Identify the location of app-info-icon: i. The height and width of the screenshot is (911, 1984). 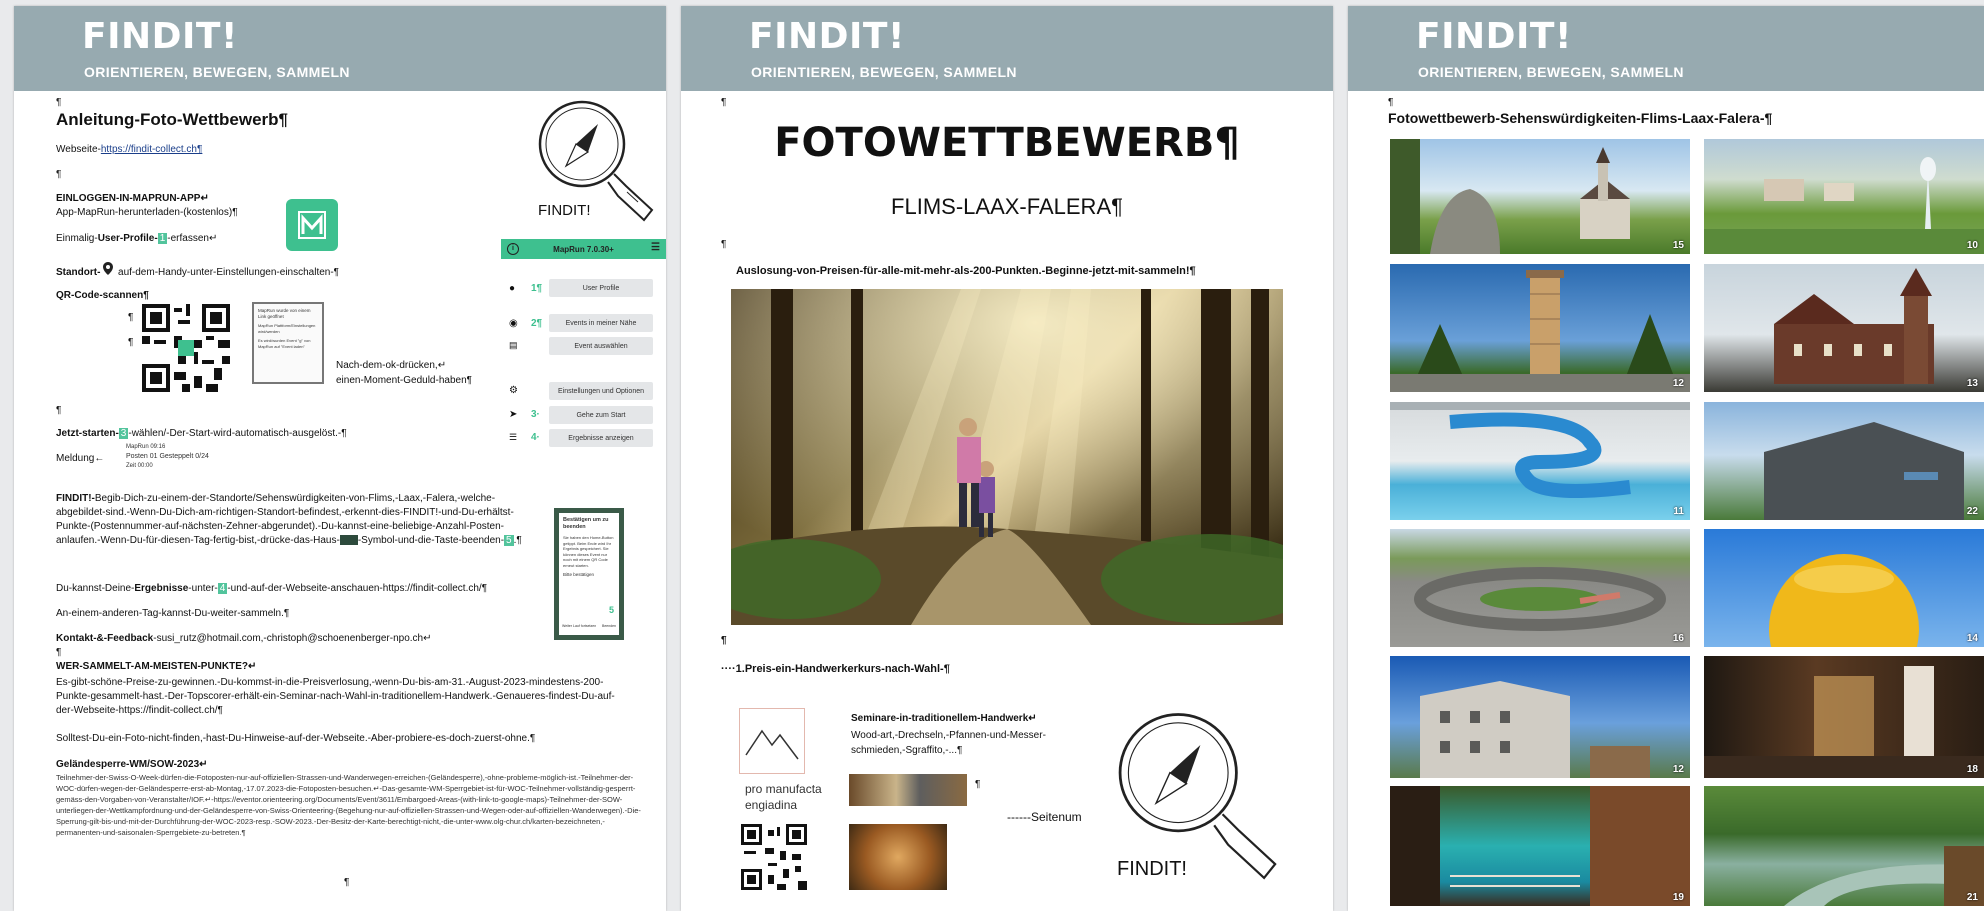
(513, 249).